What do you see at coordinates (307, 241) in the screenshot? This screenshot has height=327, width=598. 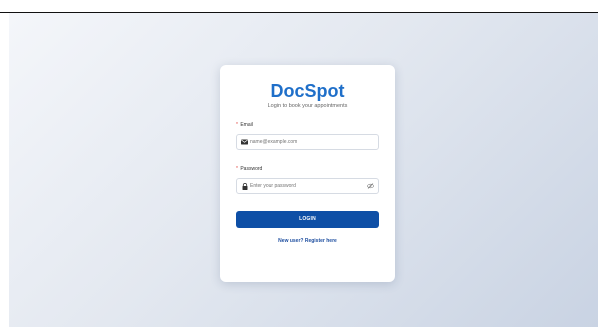 I see `register-link: New user? Register here` at bounding box center [307, 241].